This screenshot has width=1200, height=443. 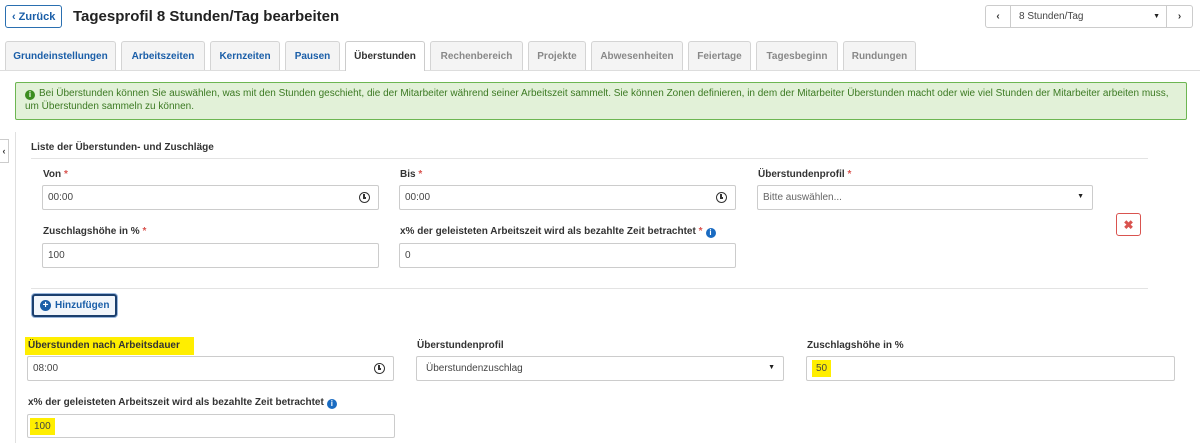 What do you see at coordinates (312, 55) in the screenshot?
I see `tab-pausen: Pausen` at bounding box center [312, 55].